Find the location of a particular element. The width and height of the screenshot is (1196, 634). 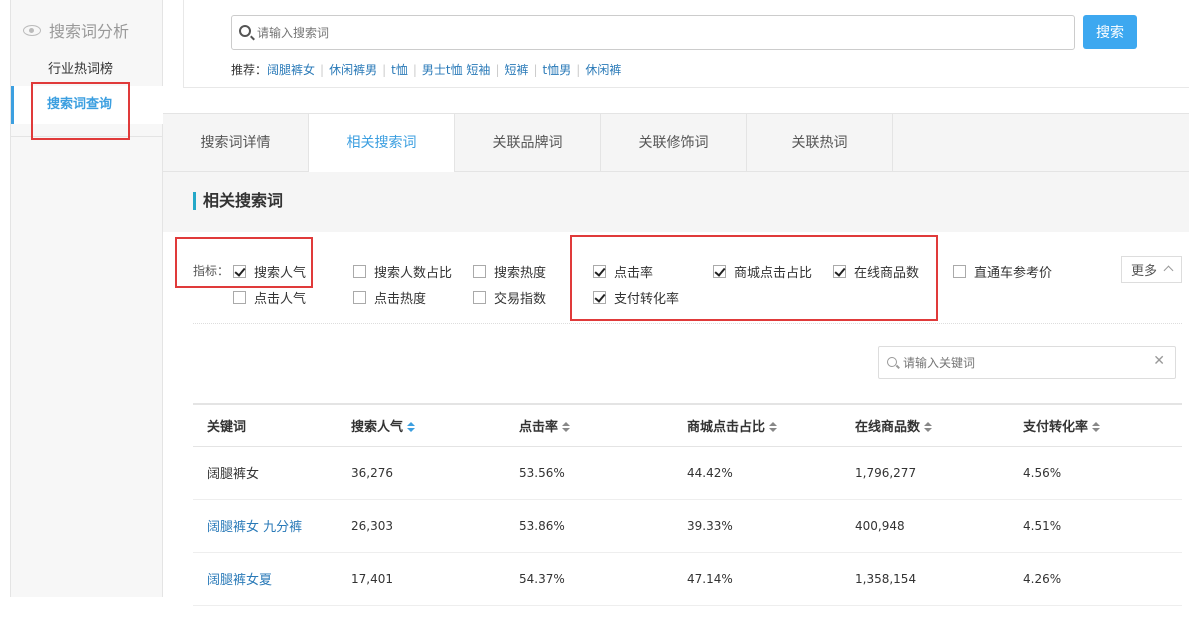

highlight-box-search-popularity is located at coordinates (244, 262).